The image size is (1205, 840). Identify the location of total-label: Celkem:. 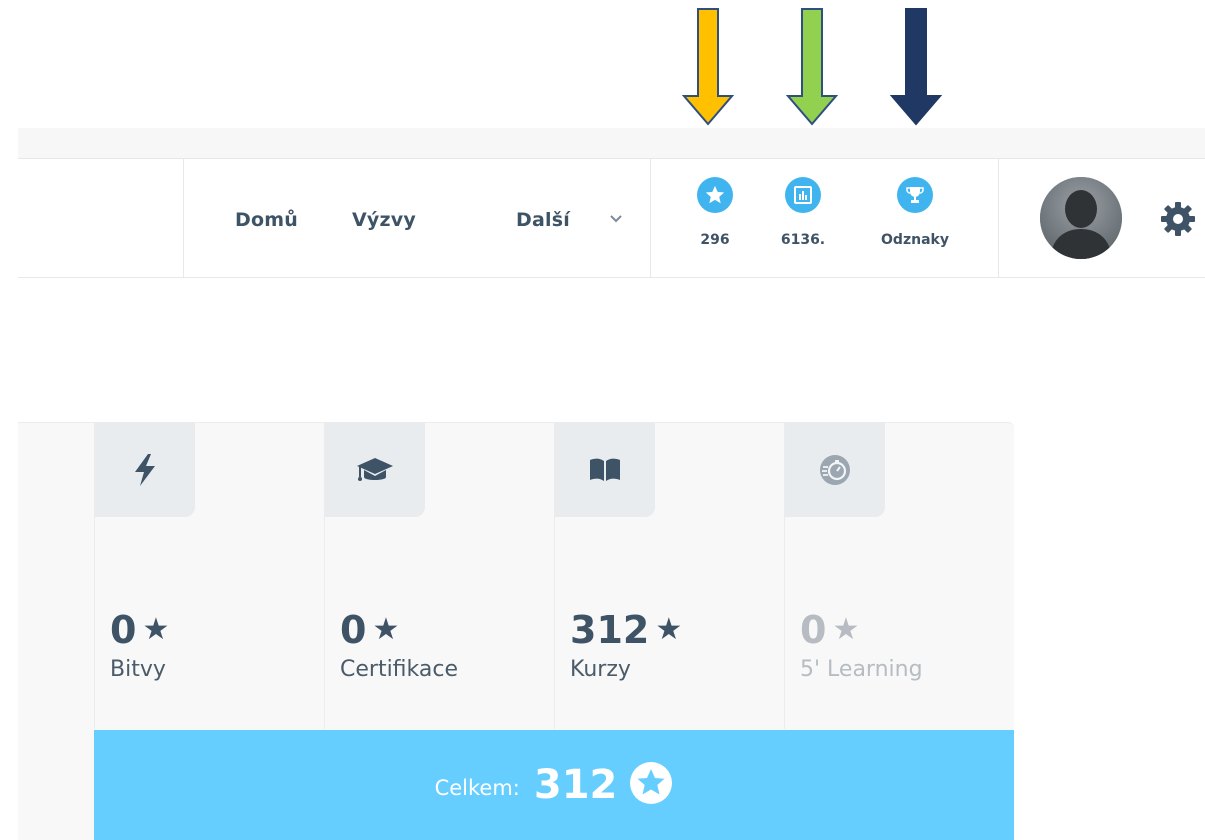
(477, 788).